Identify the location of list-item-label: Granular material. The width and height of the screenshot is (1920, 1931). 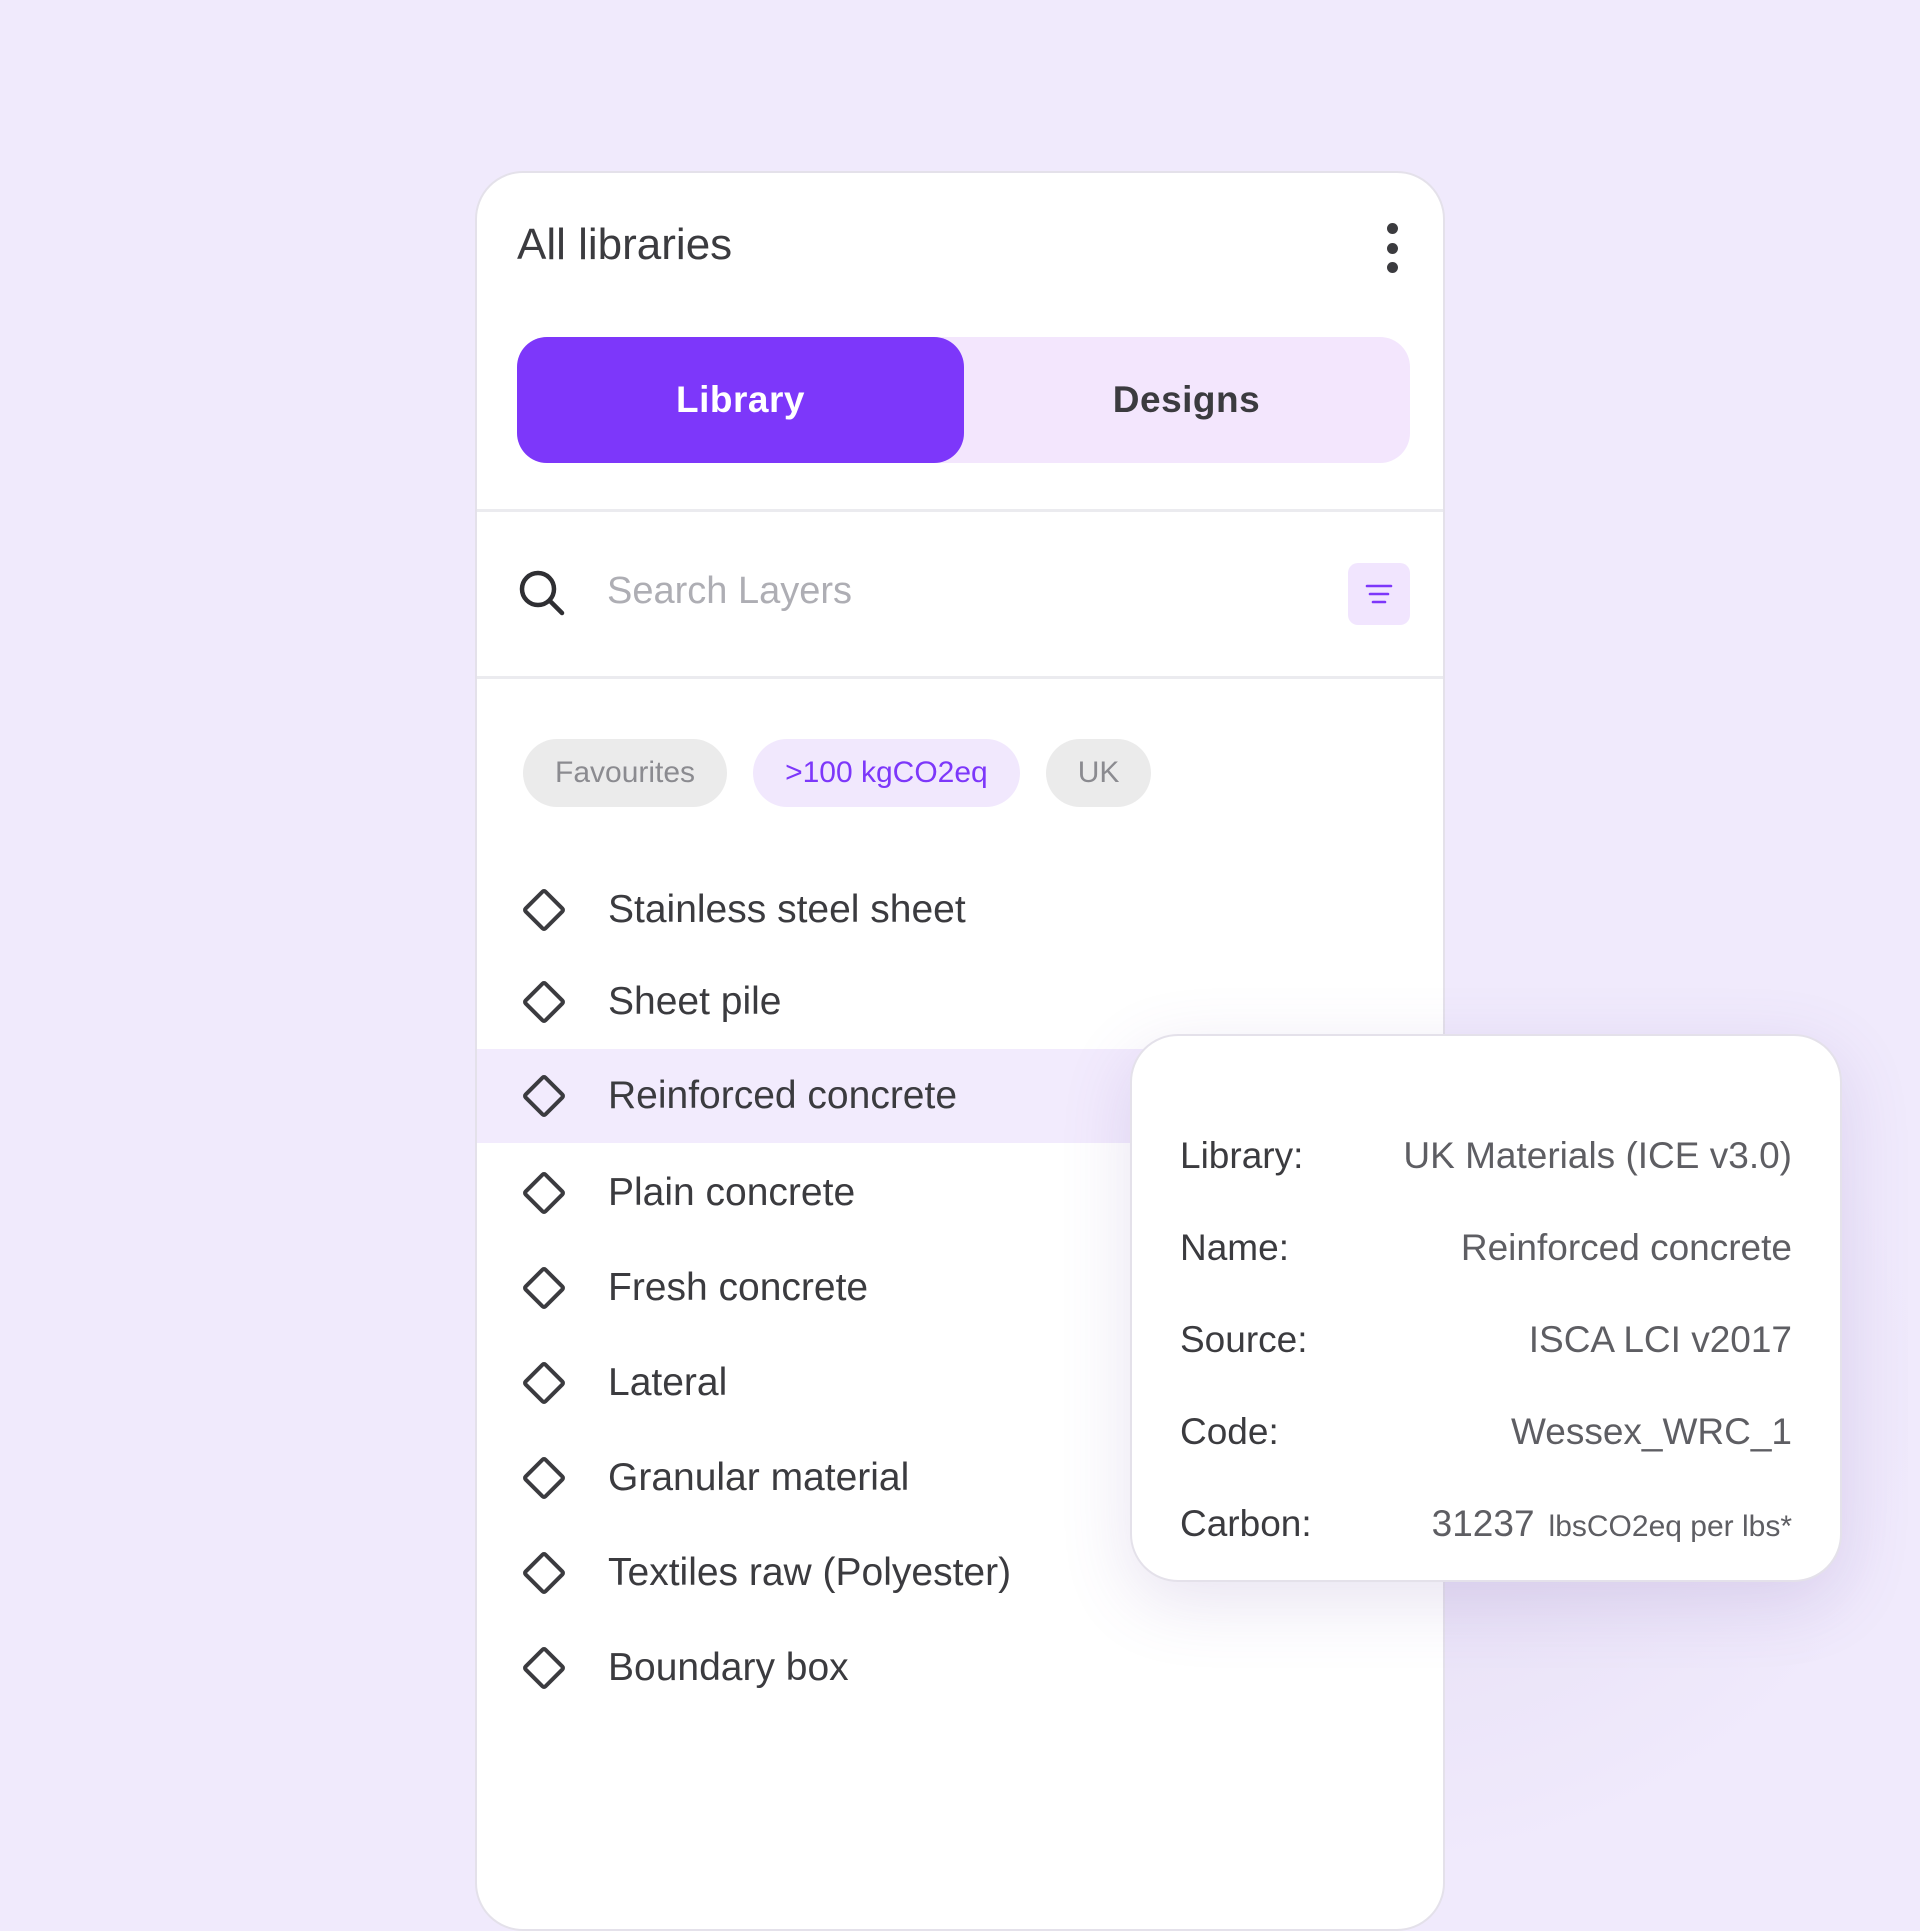
(759, 1477).